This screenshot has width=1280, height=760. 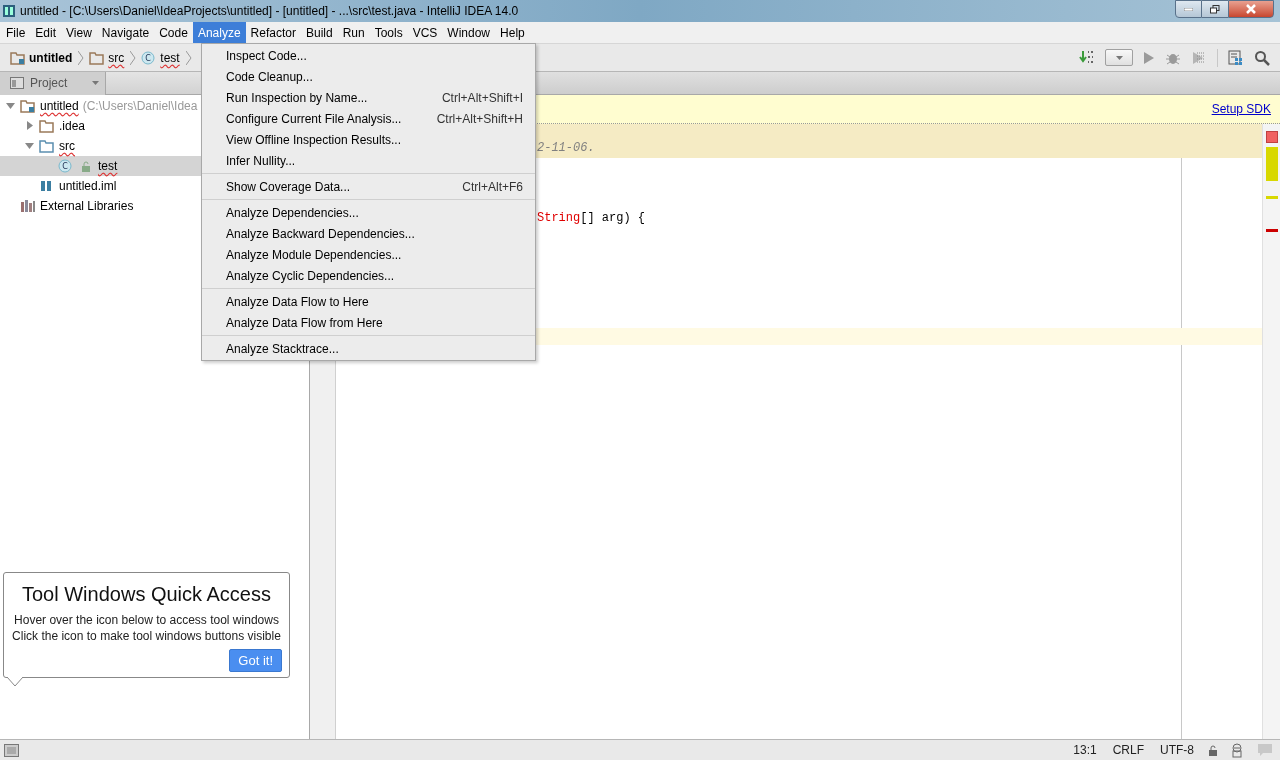 I want to click on project-view-icon, so click(x=17, y=83).